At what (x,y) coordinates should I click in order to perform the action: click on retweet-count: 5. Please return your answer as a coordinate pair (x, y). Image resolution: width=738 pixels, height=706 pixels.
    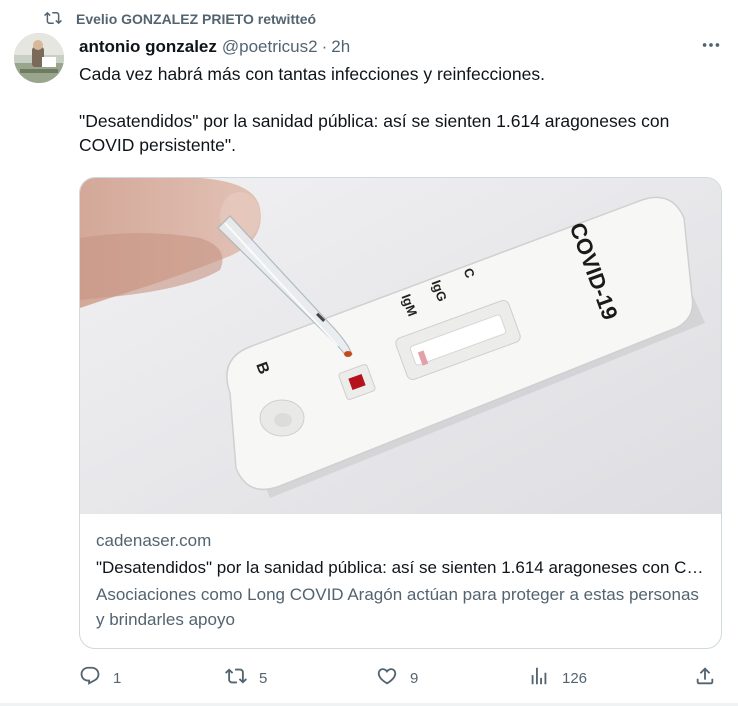
    Looking at the image, I should click on (263, 678).